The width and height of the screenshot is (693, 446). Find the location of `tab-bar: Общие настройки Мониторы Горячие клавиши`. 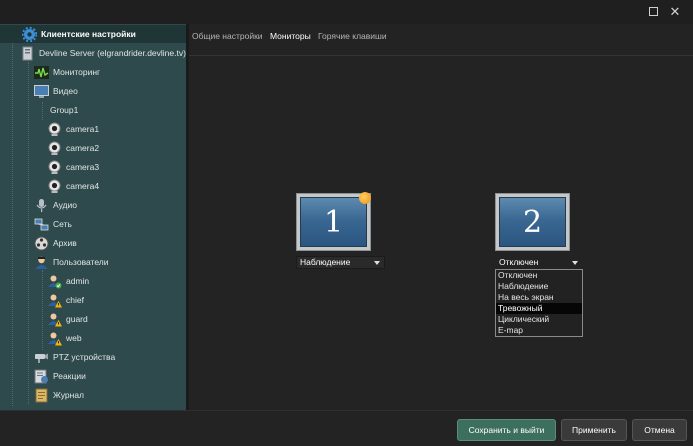

tab-bar: Общие настройки Мониторы Горячие клавиши is located at coordinates (441, 40).